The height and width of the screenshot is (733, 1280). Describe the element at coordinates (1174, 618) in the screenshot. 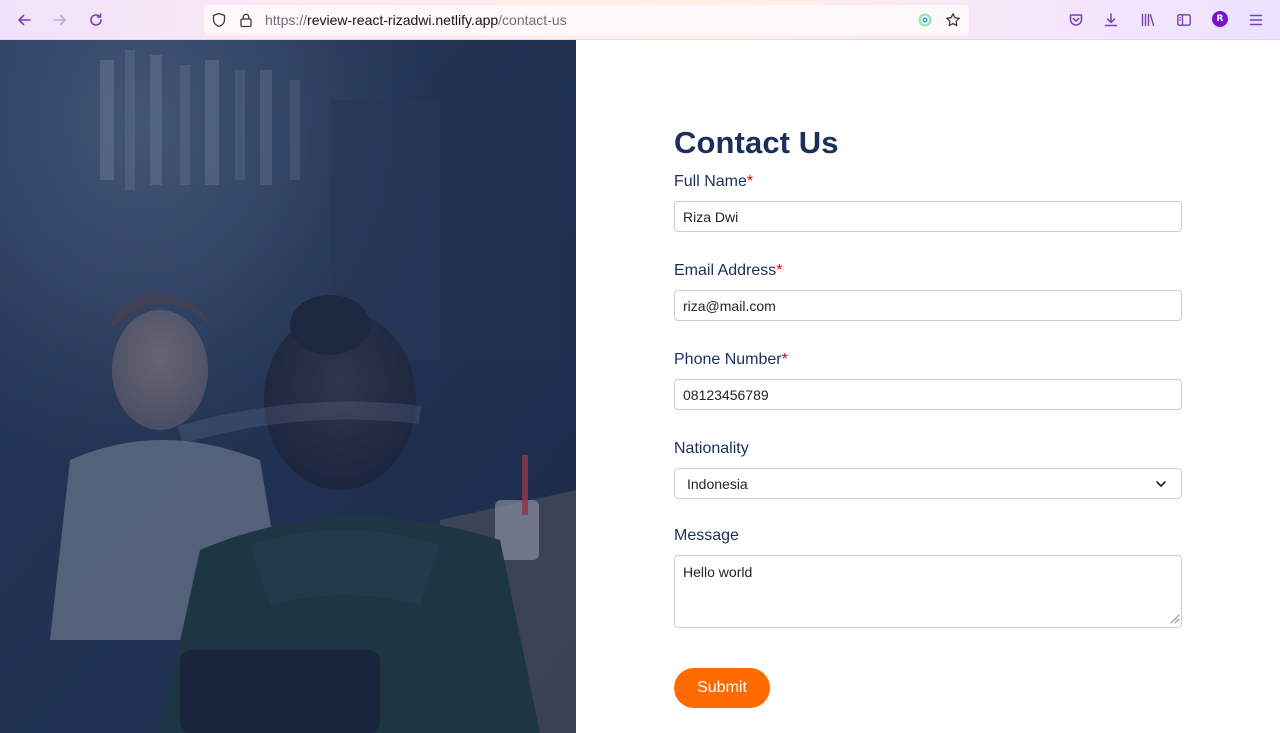

I see `resize-handle-icon` at that location.